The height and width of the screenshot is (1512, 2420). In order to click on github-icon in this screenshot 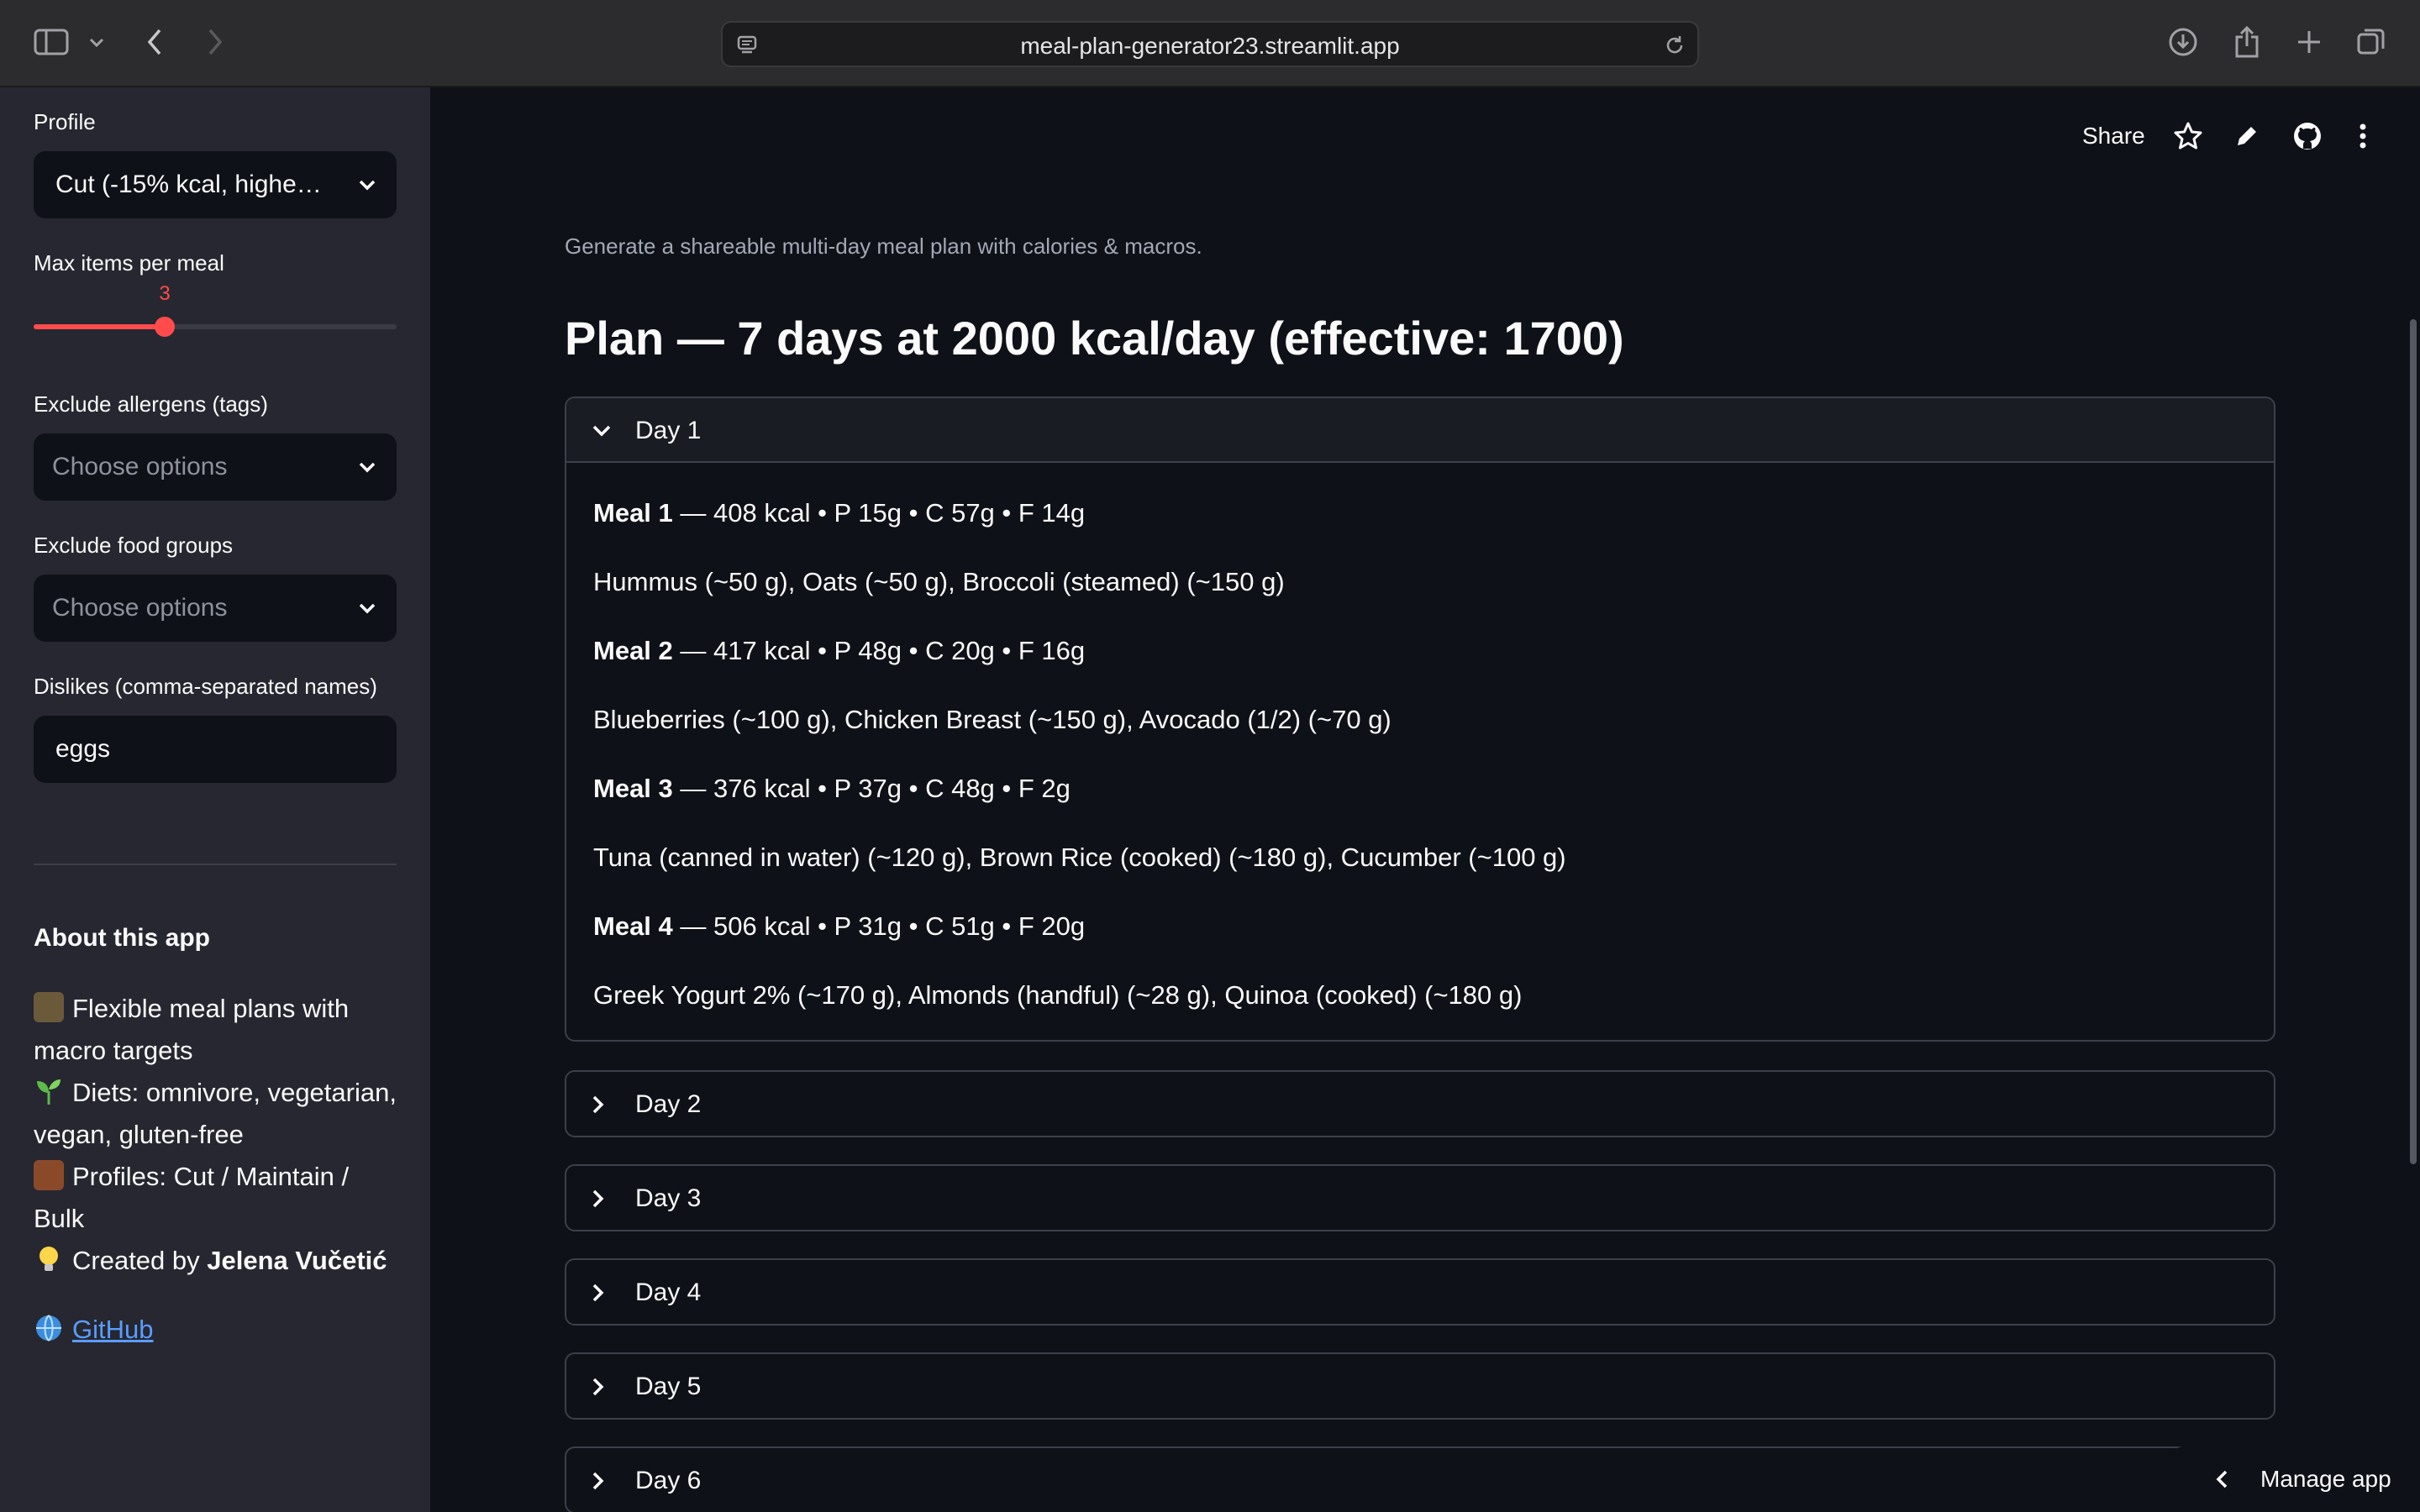, I will do `click(2307, 136)`.